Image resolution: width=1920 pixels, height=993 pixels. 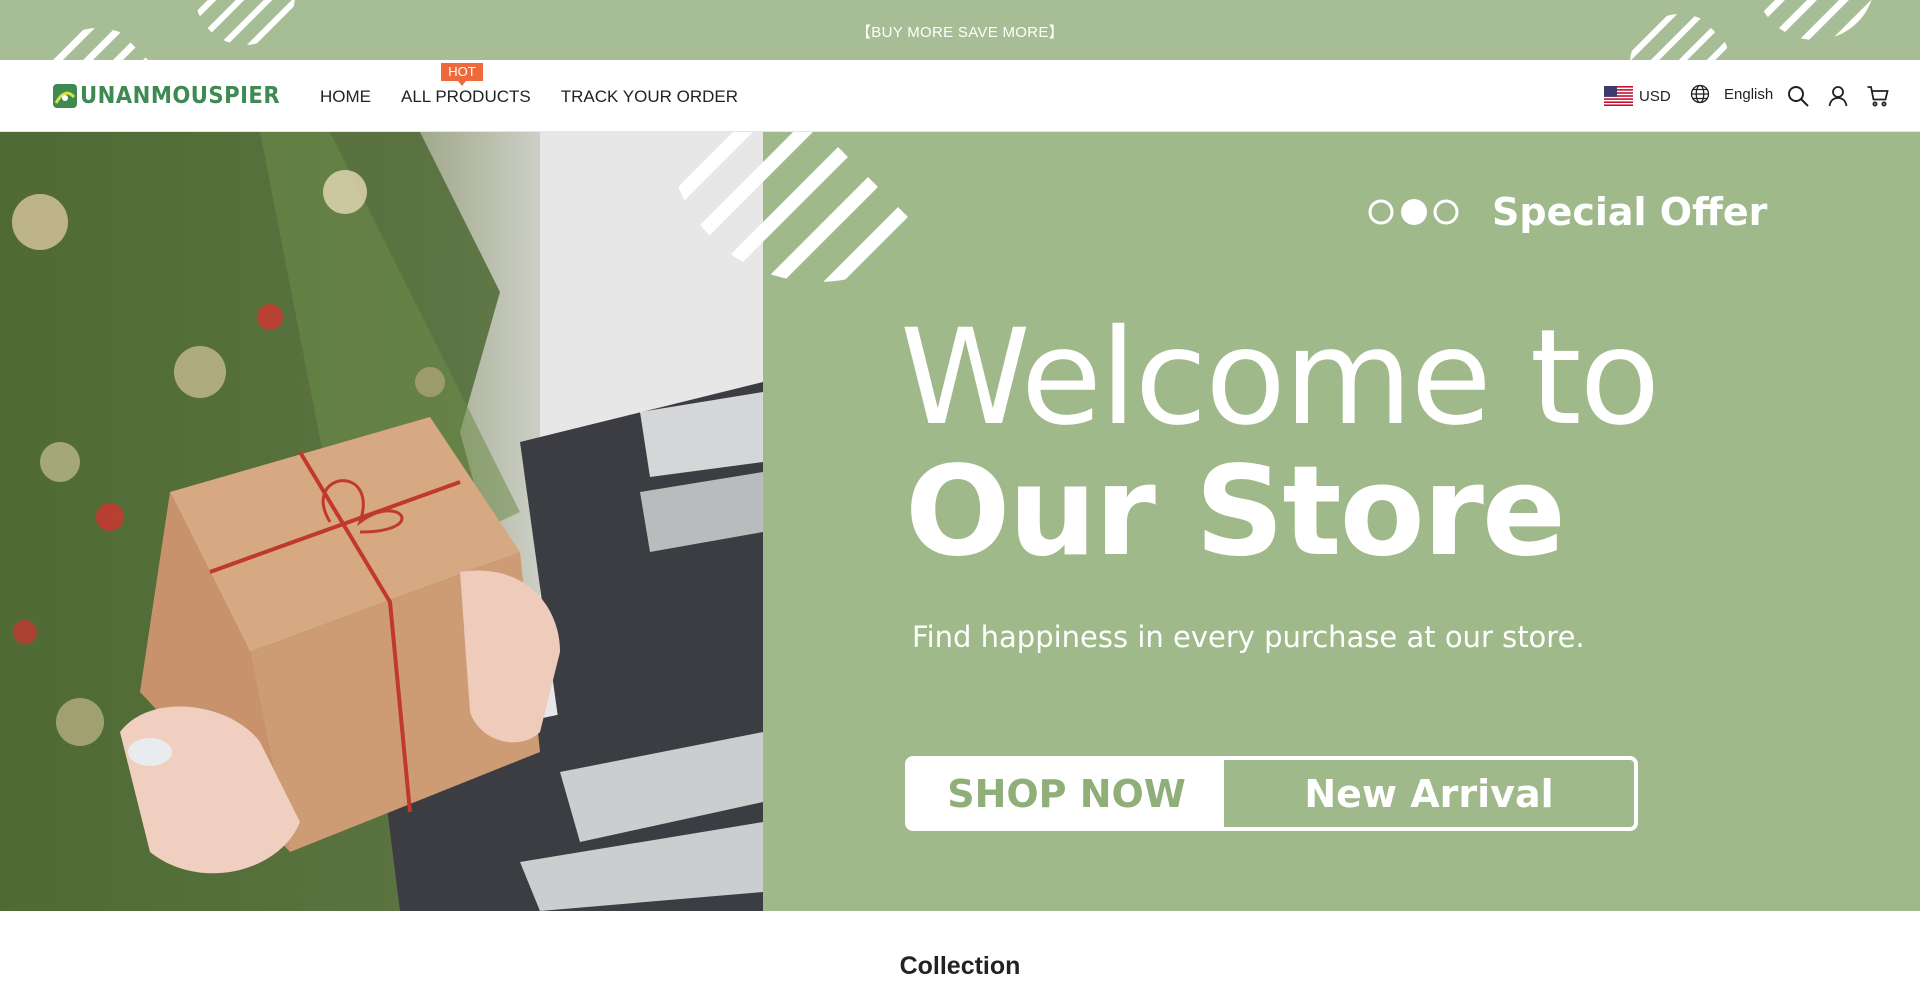 What do you see at coordinates (1798, 96) in the screenshot?
I see `search-icon` at bounding box center [1798, 96].